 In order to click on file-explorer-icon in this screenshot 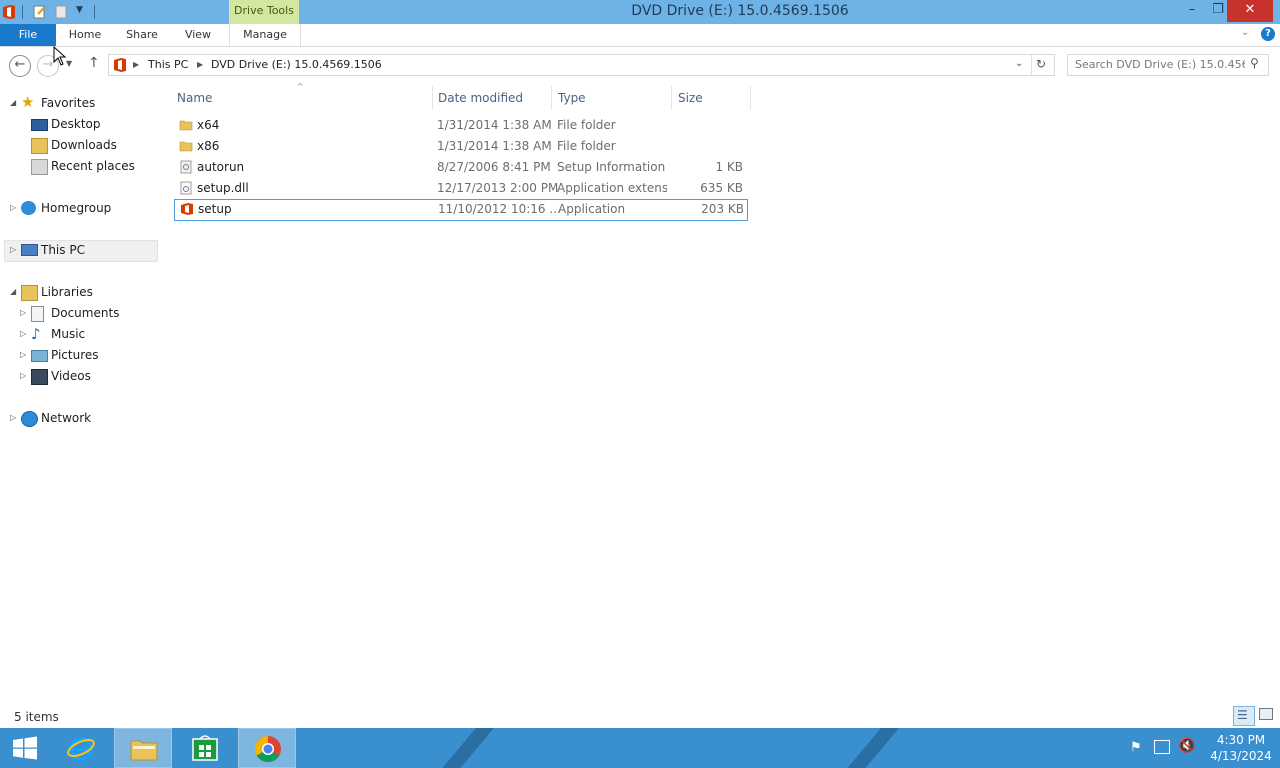, I will do `click(144, 750)`.